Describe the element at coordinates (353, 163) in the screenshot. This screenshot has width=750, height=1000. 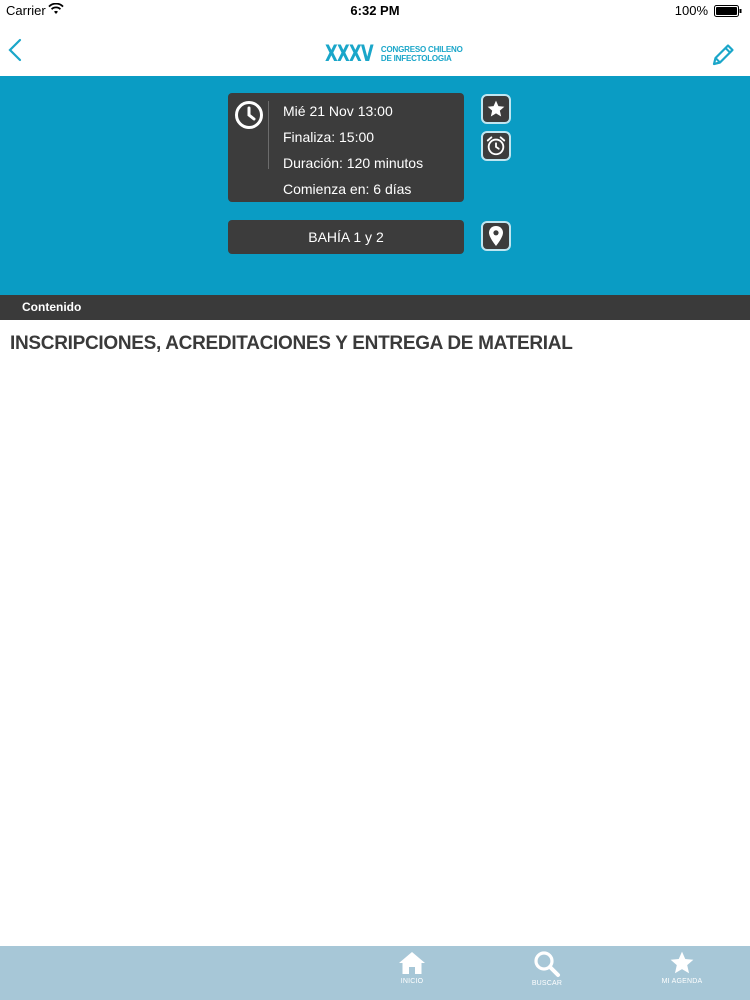
I see `event-duration: Duración: 120 minutos` at that location.